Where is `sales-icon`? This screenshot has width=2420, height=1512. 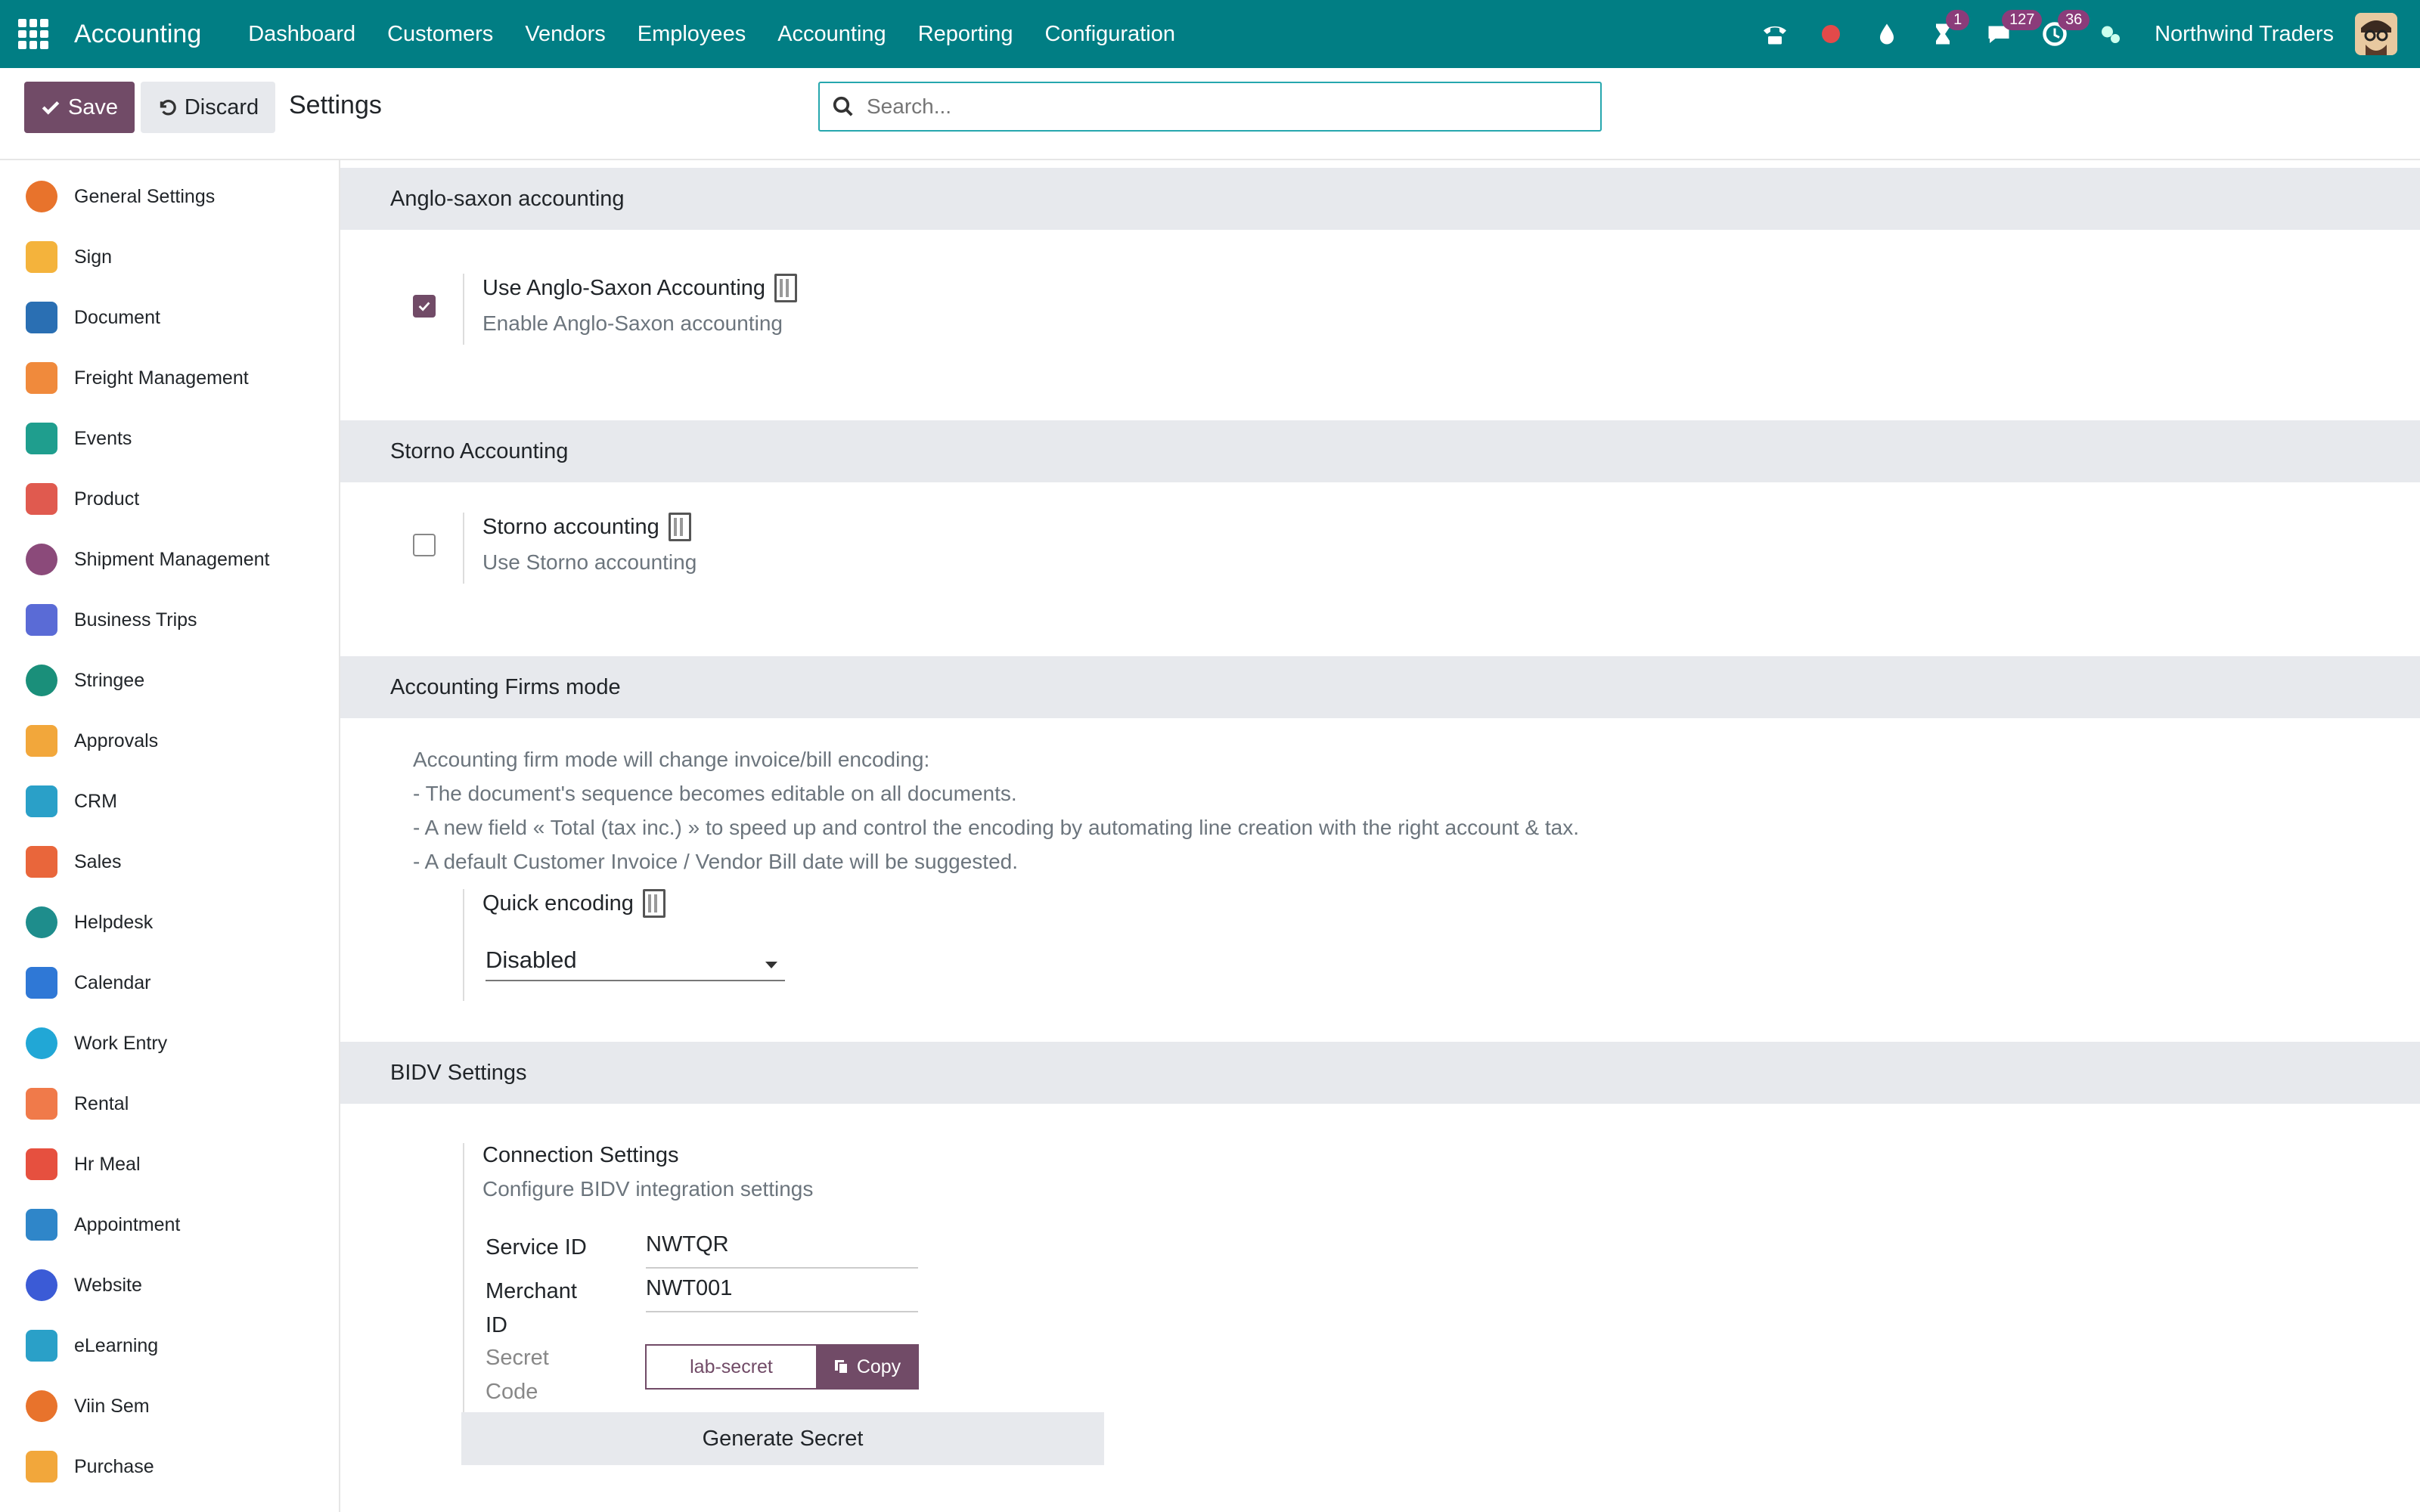
sales-icon is located at coordinates (41, 862).